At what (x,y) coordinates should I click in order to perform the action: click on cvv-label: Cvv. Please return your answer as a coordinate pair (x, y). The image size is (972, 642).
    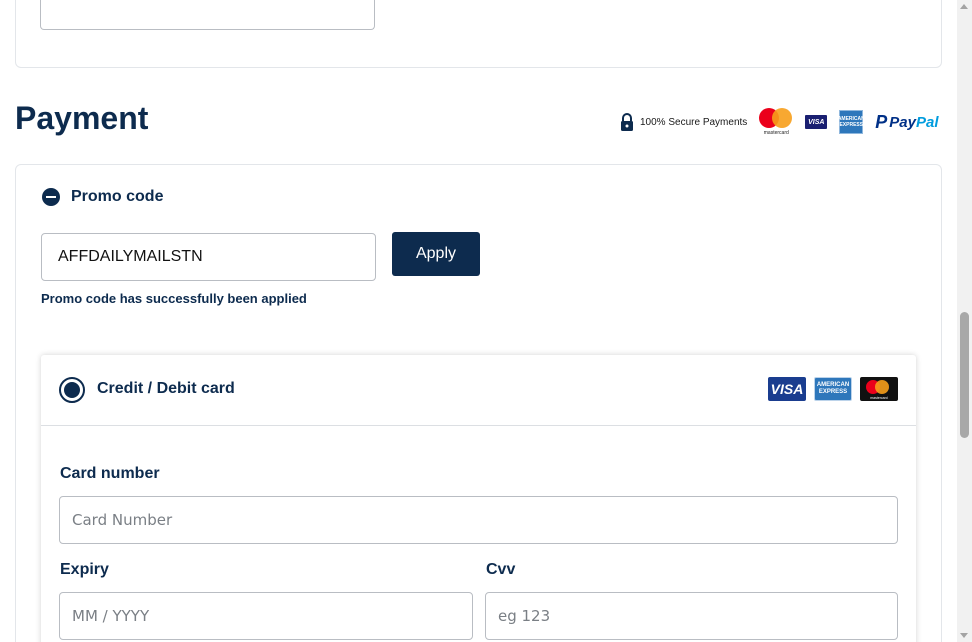
    Looking at the image, I should click on (501, 569).